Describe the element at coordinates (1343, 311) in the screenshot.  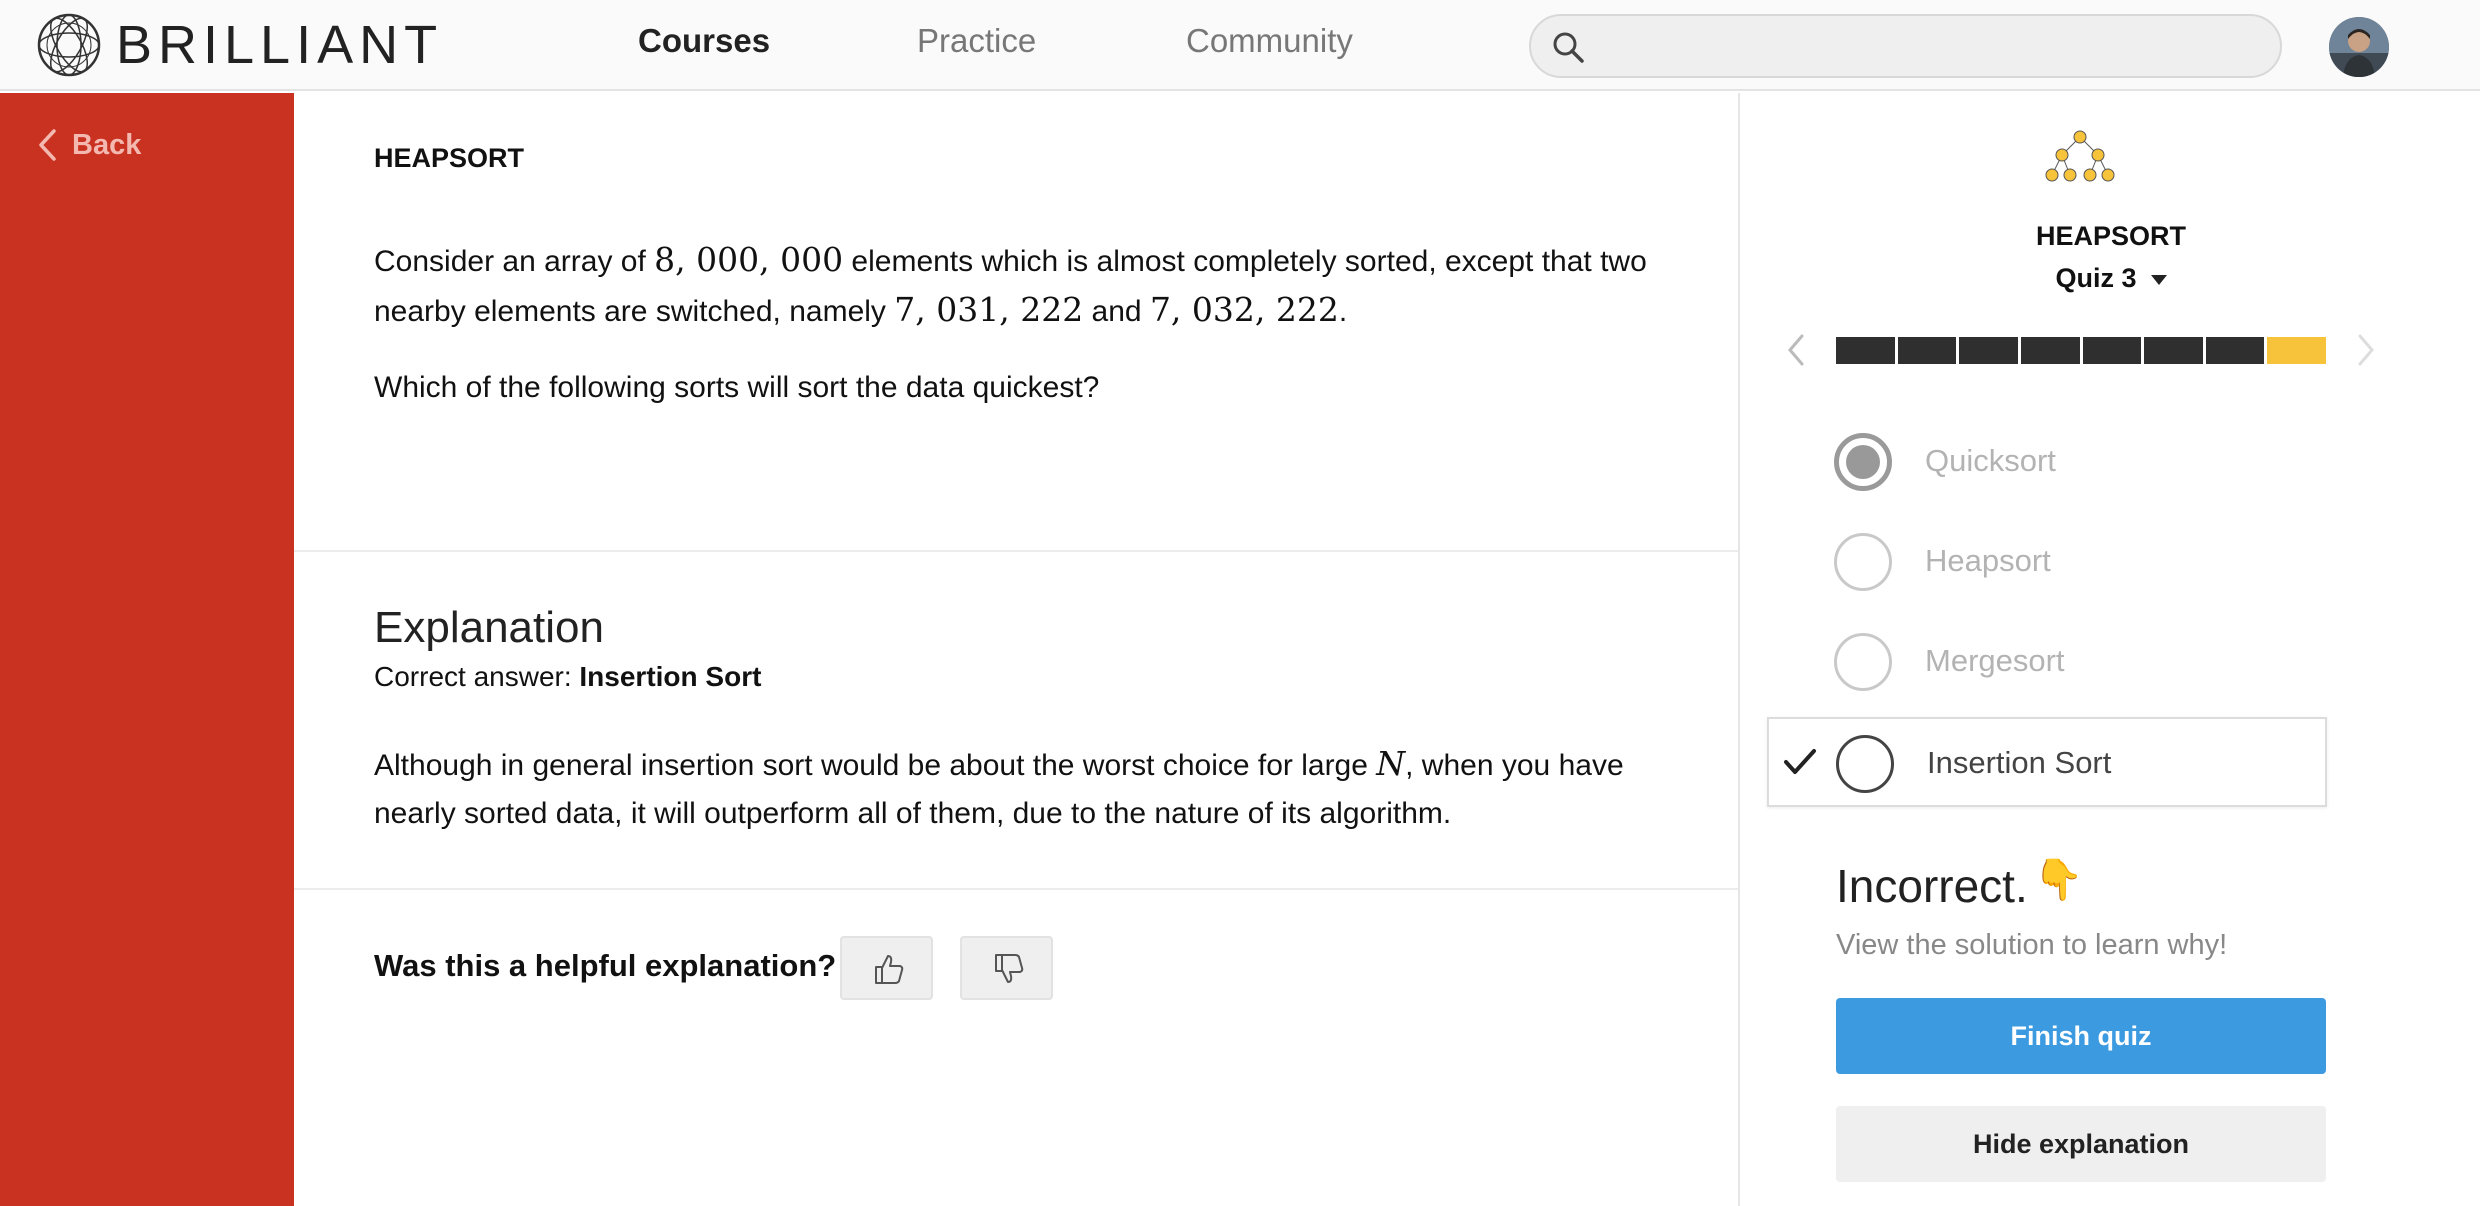
I see `problem-text-4: .` at that location.